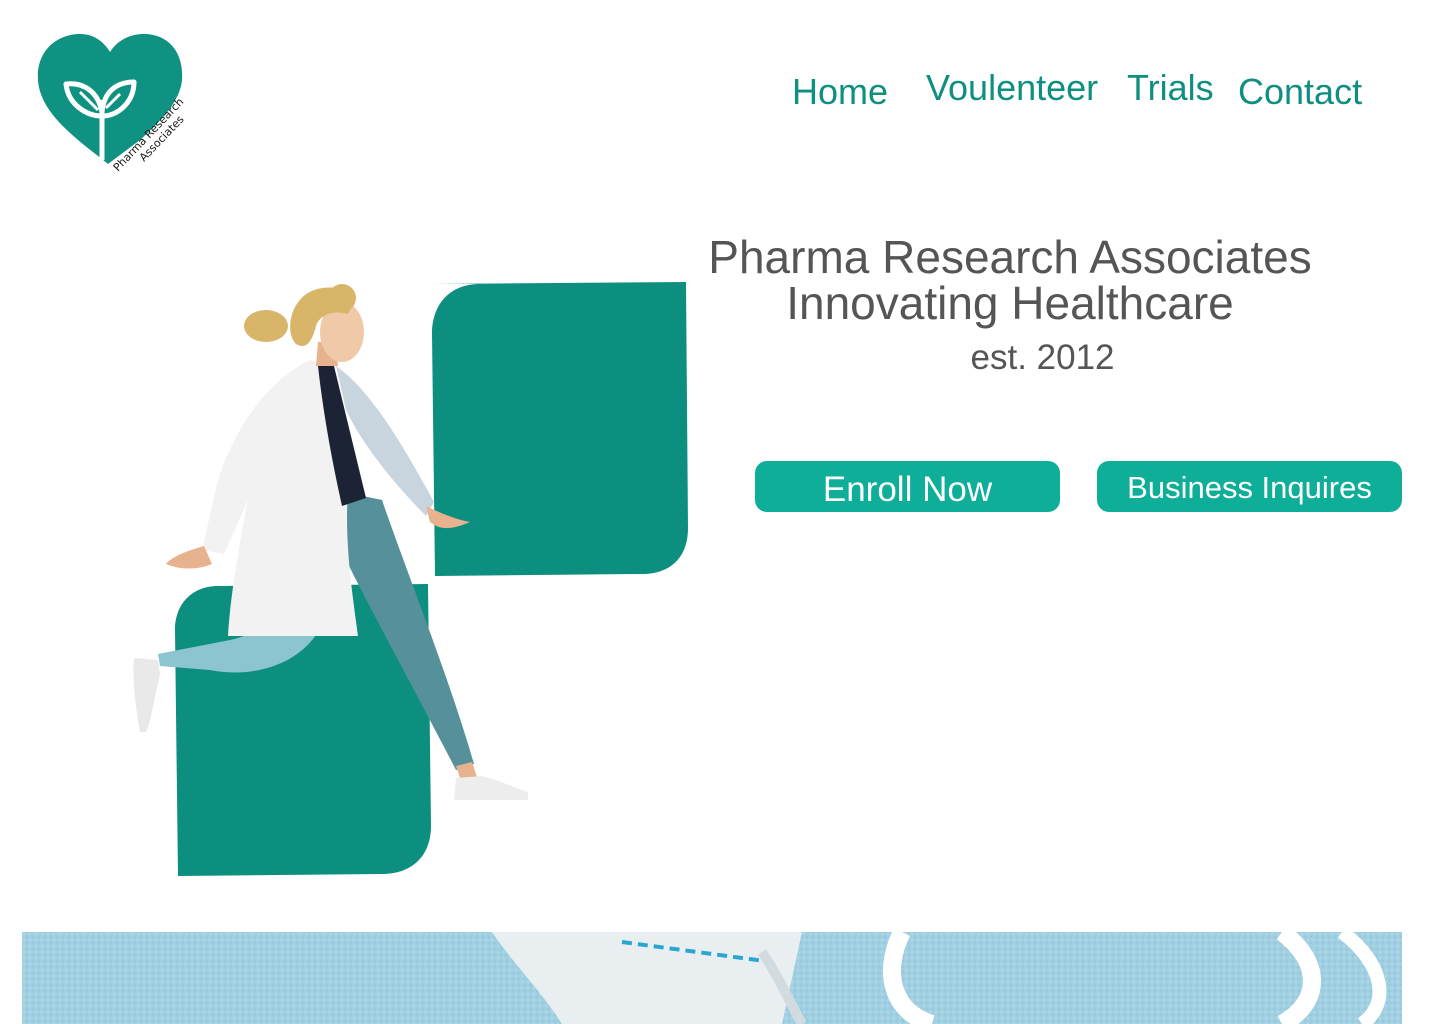 This screenshot has height=1024, width=1440. Describe the element at coordinates (1170, 88) in the screenshot. I see `nav-trials-link: Trials` at that location.